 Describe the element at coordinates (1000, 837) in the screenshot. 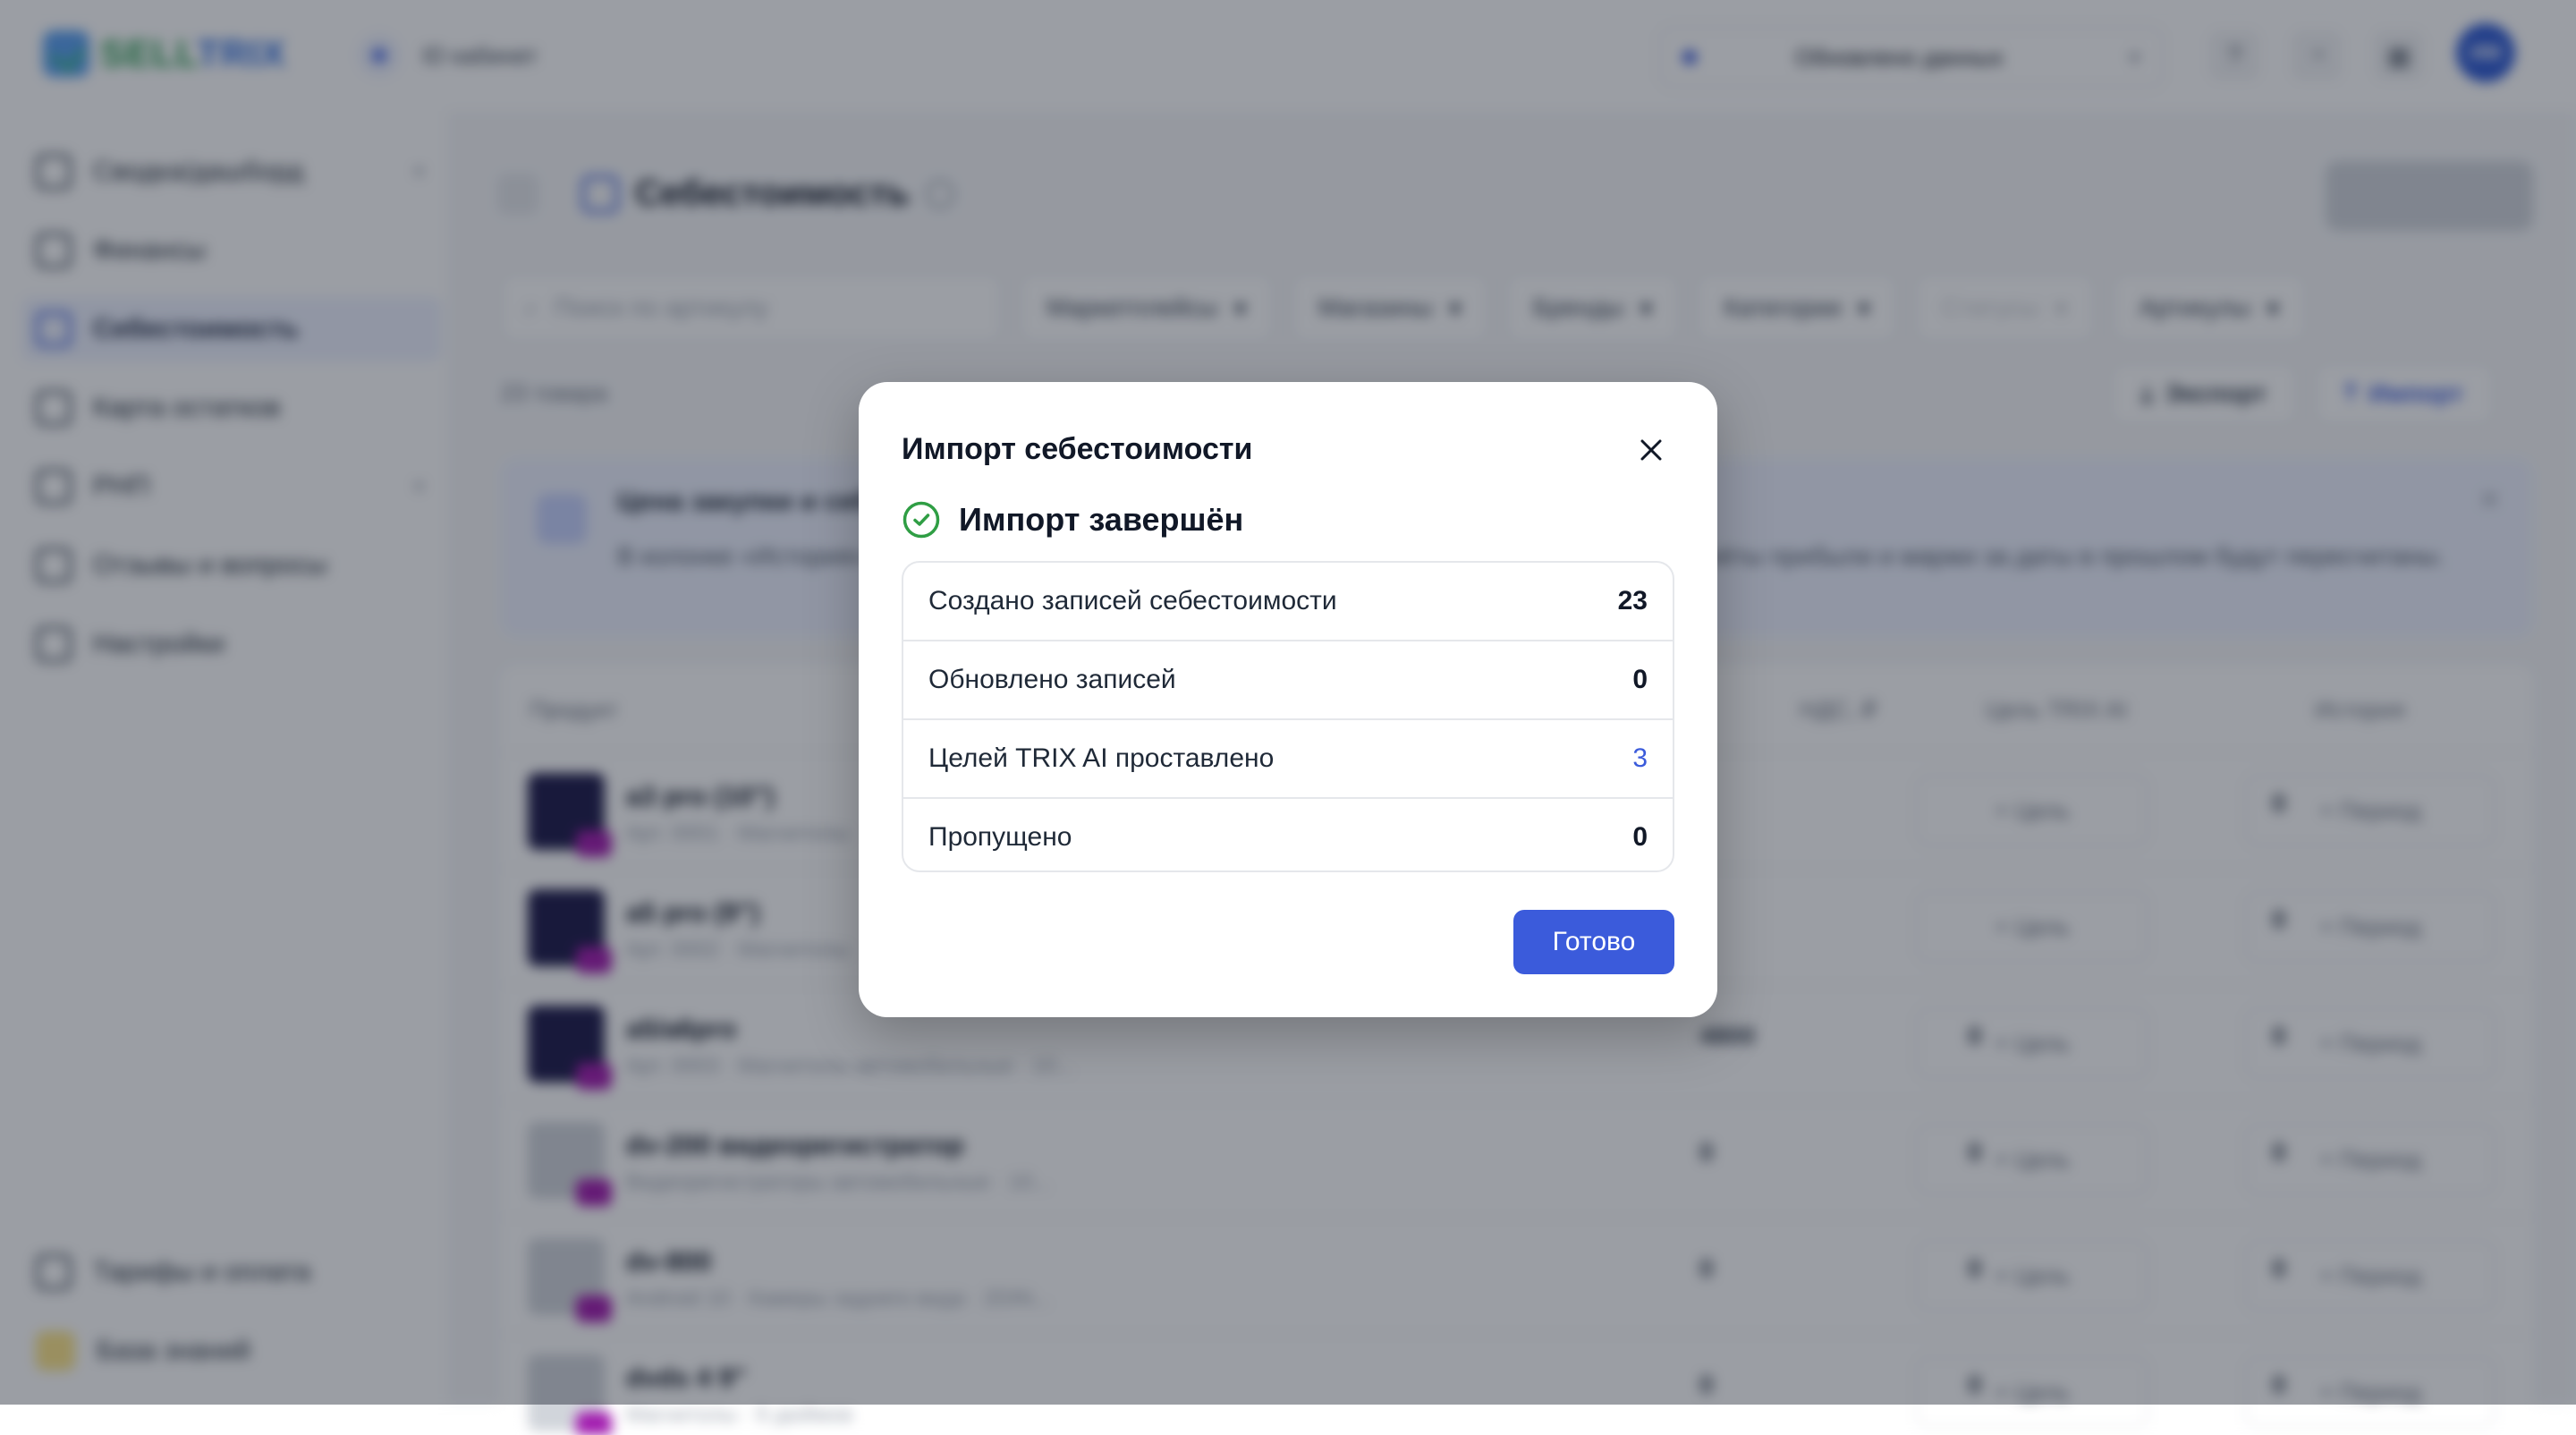

I see `result-label: Пропущено` at that location.